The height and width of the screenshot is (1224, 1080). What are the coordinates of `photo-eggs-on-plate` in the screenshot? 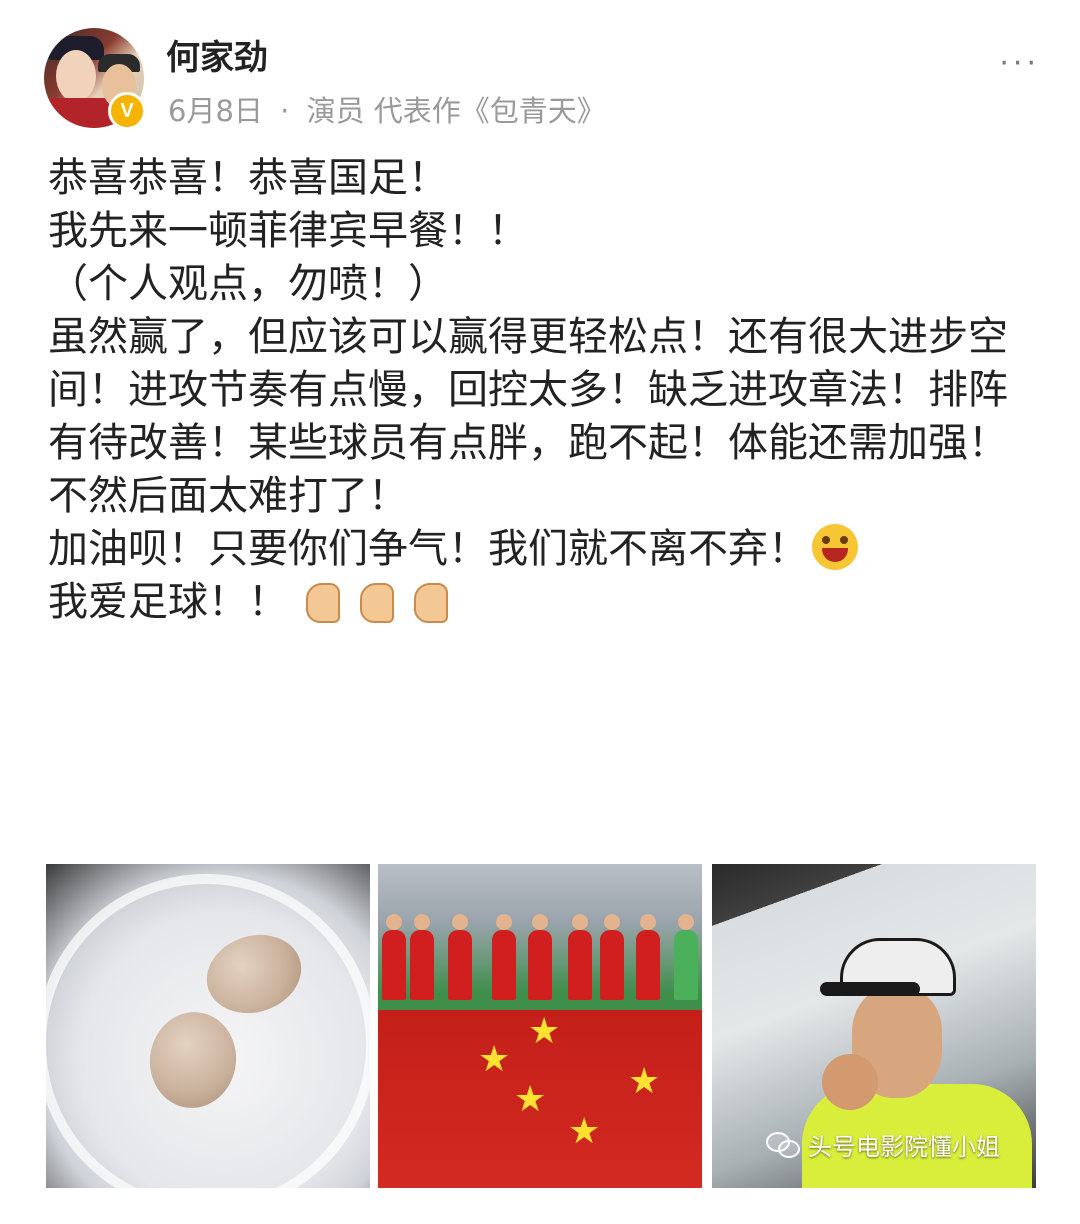 It's located at (208, 1026).